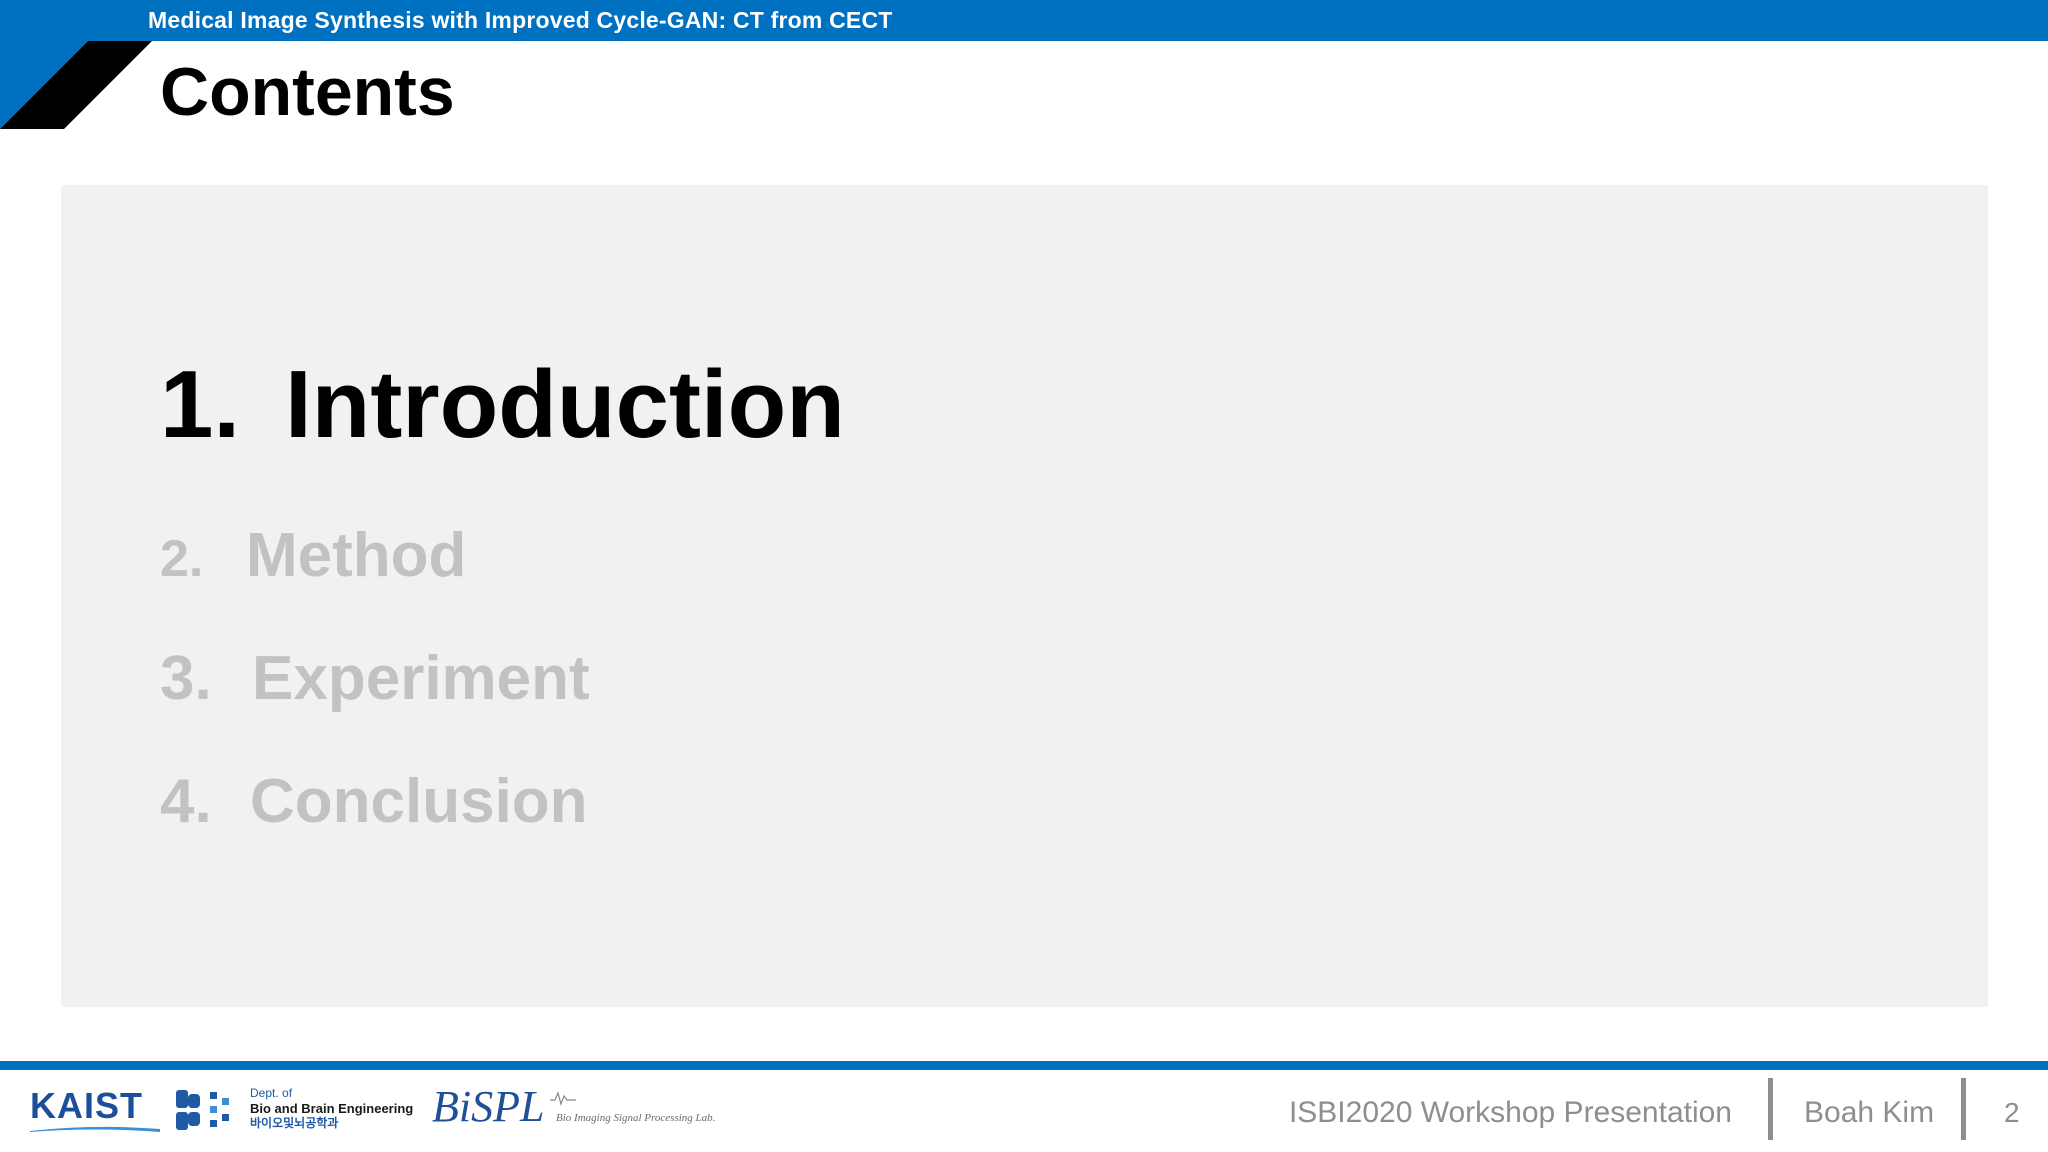 The image size is (2048, 1152). What do you see at coordinates (294, 1123) in the screenshot?
I see `dept-line-3: 바이오및뇌공학과` at bounding box center [294, 1123].